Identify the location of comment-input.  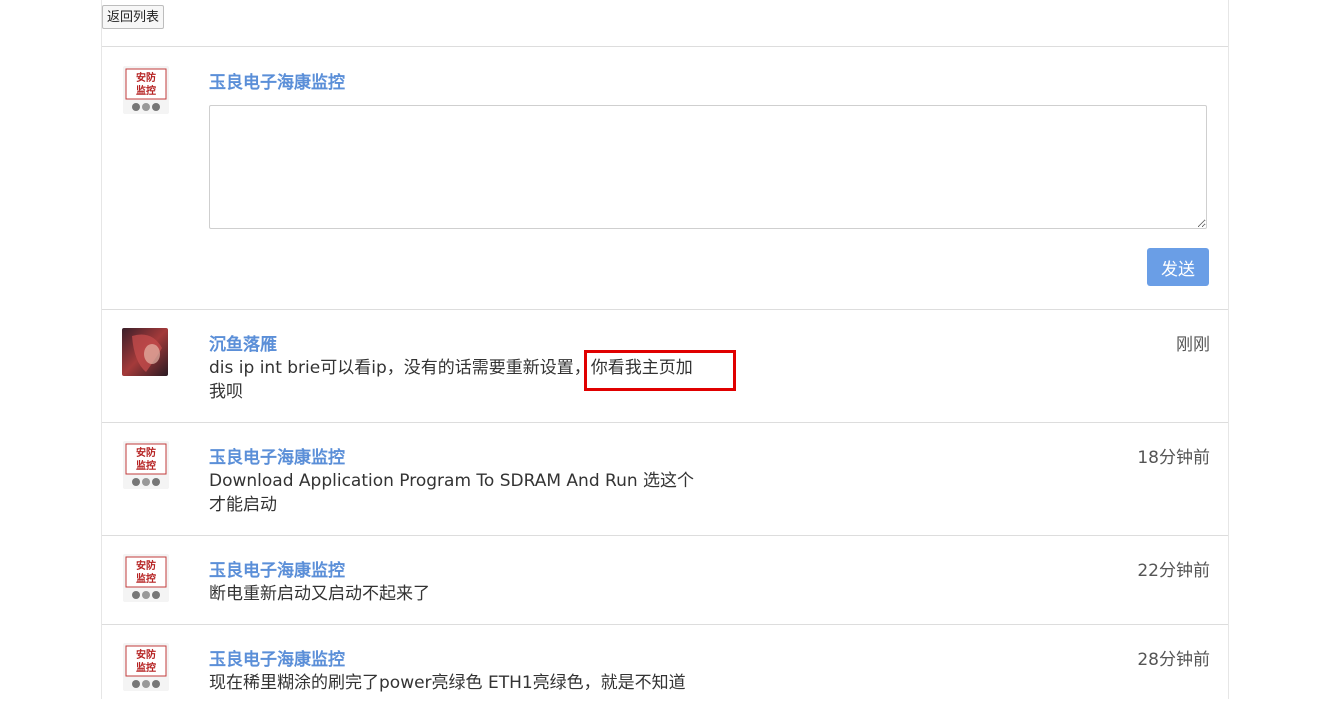
(708, 167).